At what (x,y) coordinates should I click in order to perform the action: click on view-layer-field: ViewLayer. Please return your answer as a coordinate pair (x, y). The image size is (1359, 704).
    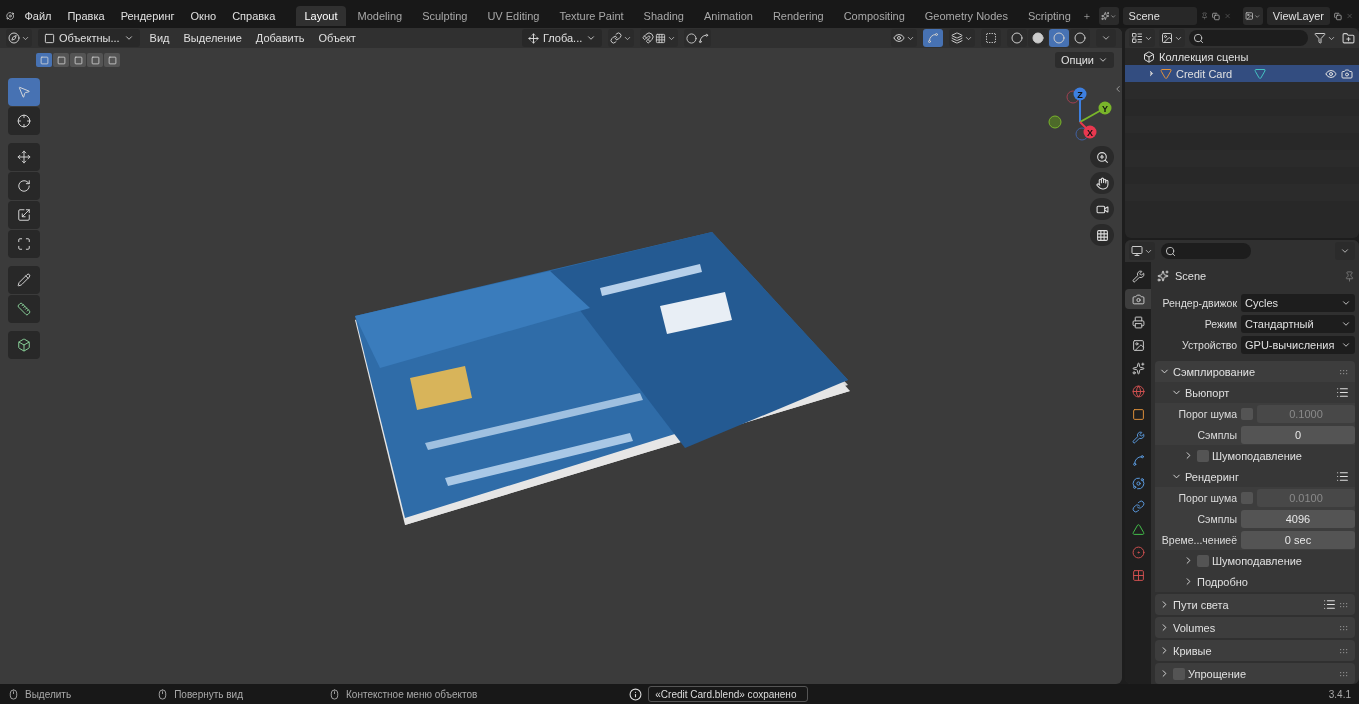
    Looking at the image, I should click on (1298, 16).